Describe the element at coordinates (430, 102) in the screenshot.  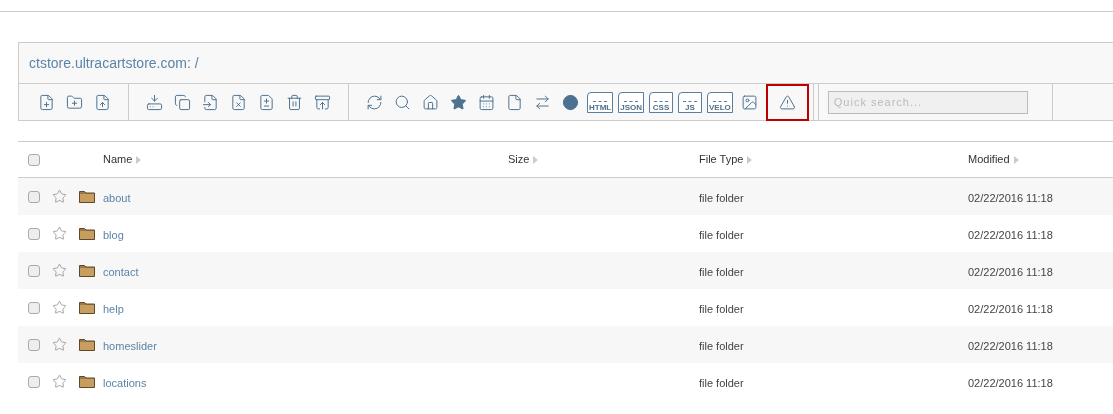
I see `home-icon` at that location.